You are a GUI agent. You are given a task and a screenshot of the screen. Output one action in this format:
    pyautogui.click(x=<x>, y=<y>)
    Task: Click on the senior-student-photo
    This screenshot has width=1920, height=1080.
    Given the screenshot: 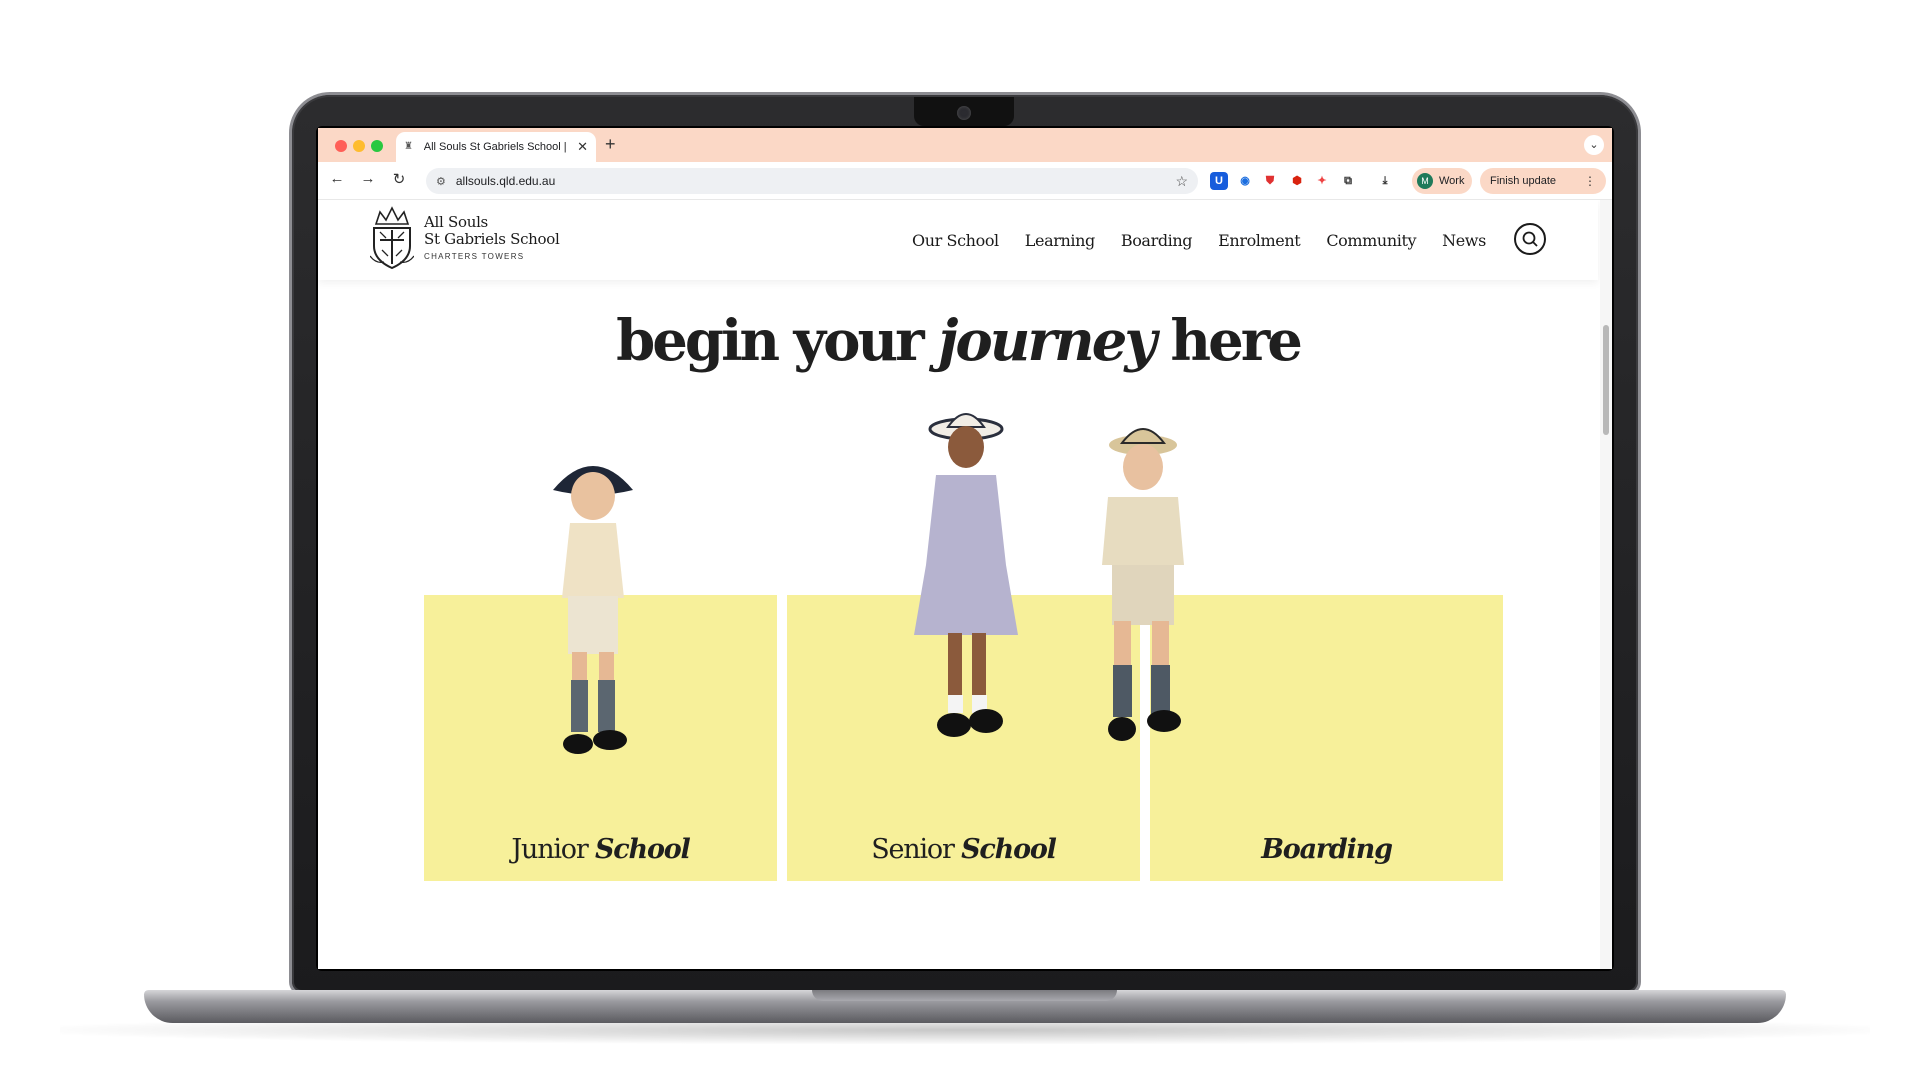 What is the action you would take?
    pyautogui.click(x=966, y=575)
    